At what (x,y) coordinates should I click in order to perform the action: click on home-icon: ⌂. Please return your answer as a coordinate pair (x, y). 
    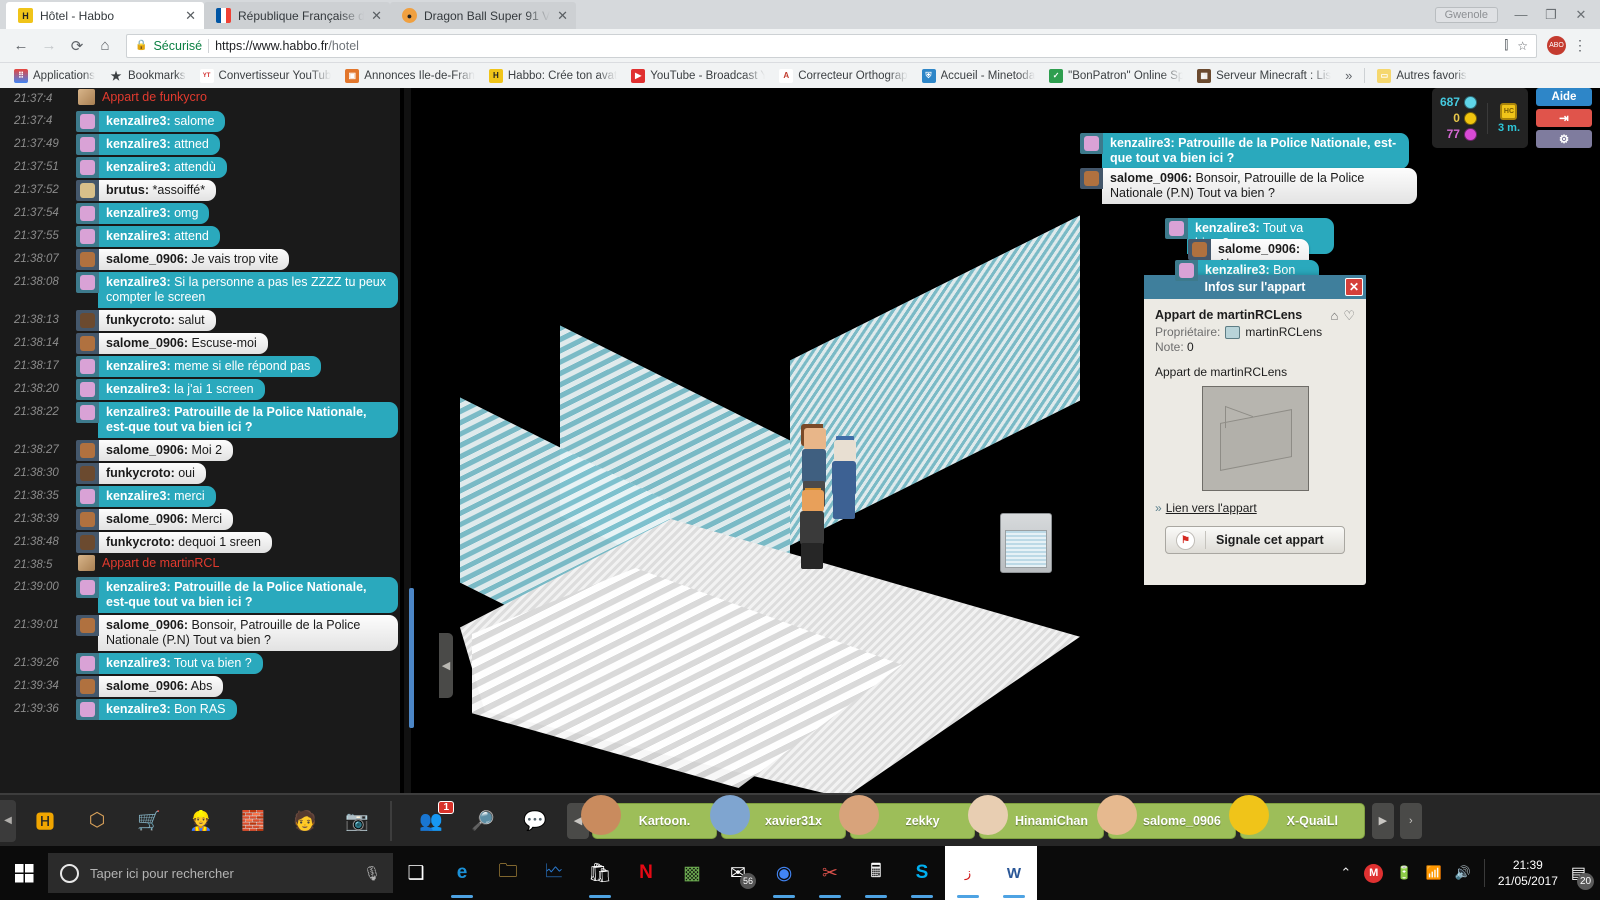
    Looking at the image, I should click on (105, 46).